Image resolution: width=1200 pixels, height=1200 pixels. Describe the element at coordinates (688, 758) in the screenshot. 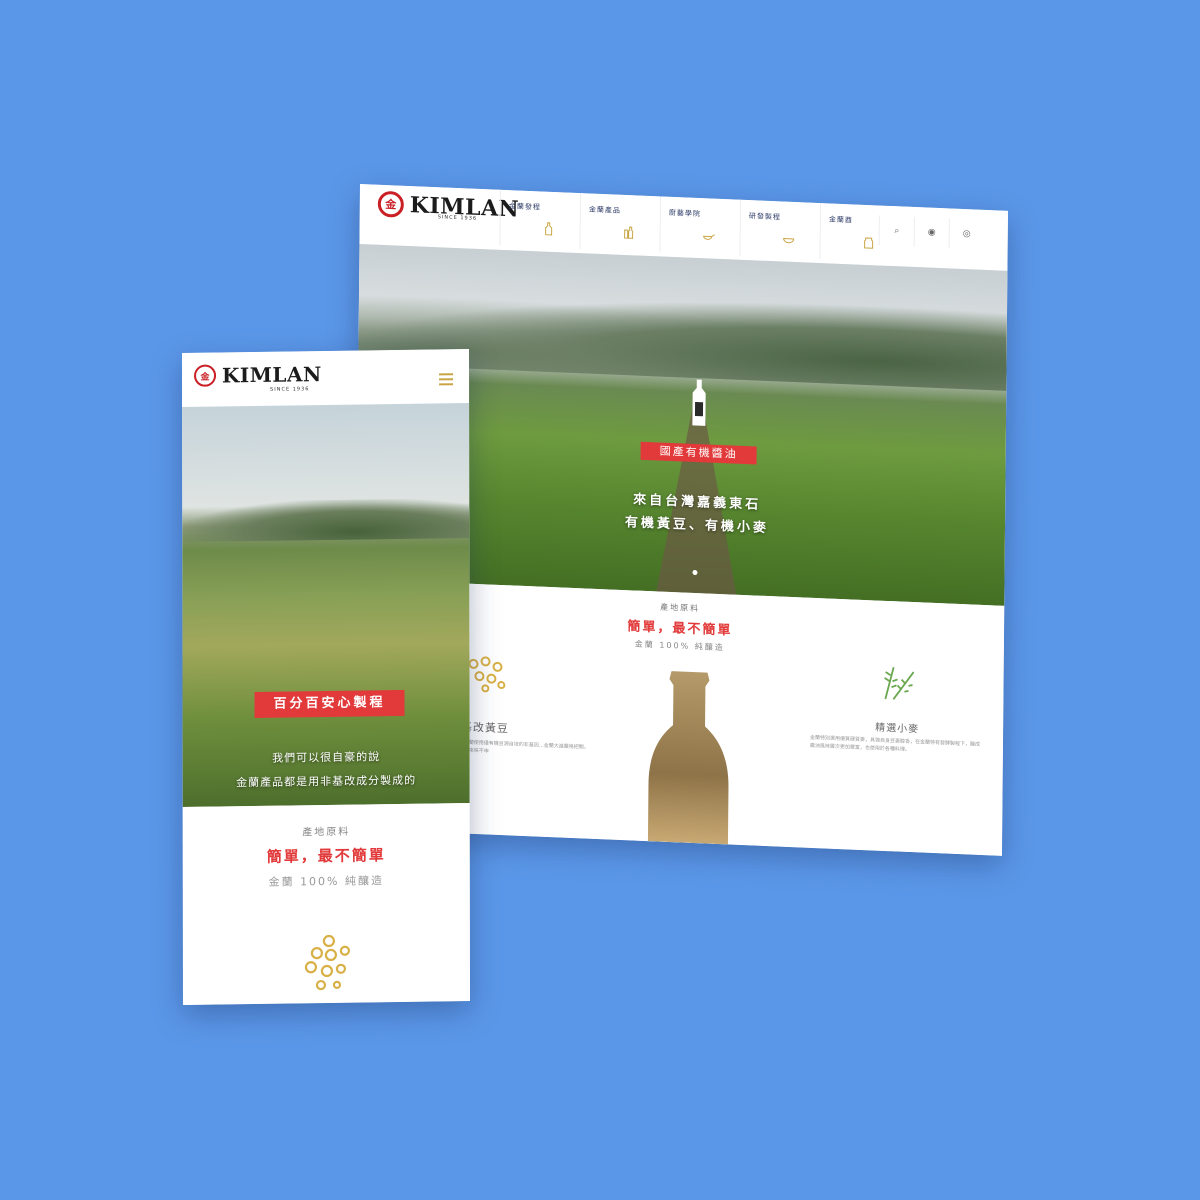

I see `soy-bottle-silhouette` at that location.